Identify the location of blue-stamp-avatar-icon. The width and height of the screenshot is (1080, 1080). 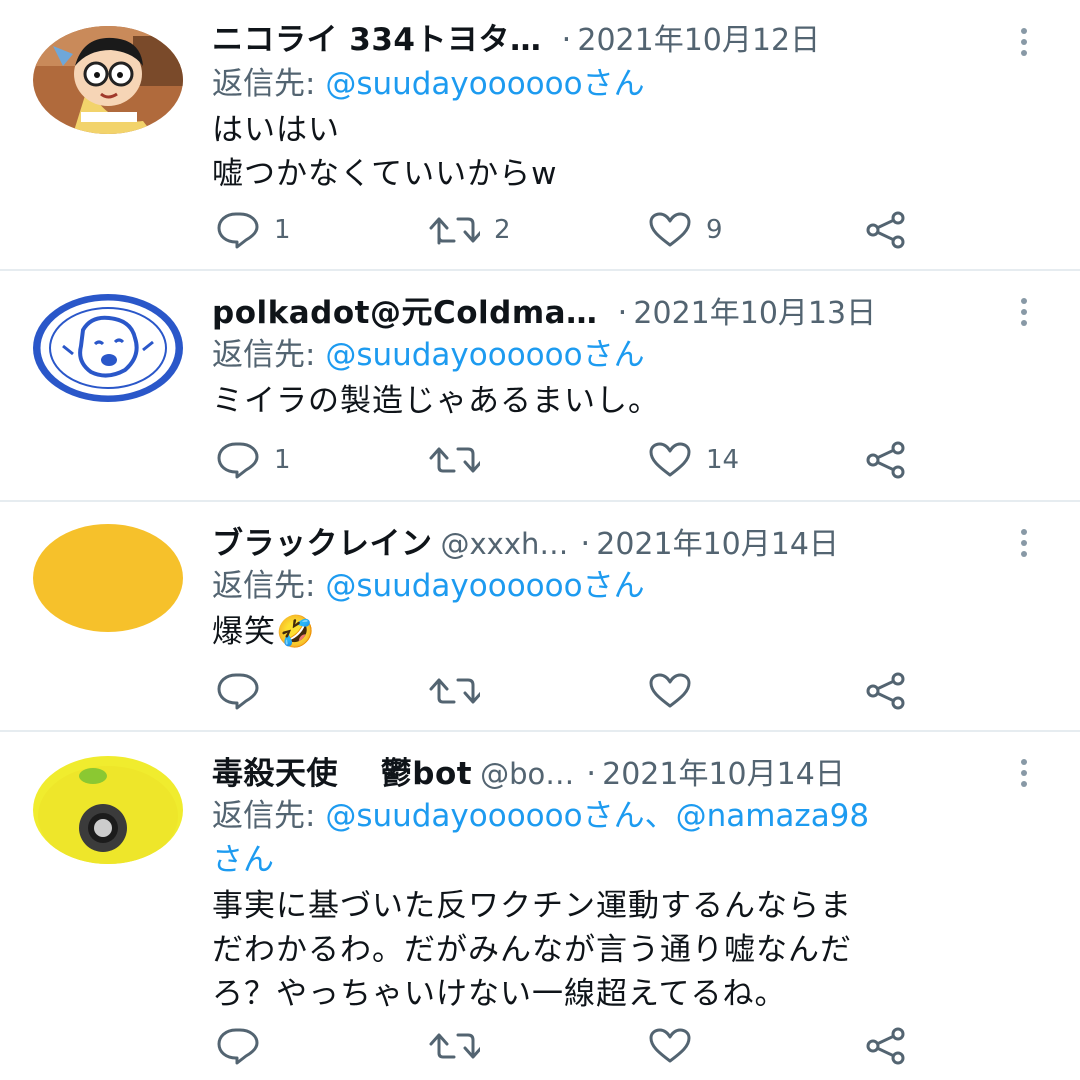
(108, 348).